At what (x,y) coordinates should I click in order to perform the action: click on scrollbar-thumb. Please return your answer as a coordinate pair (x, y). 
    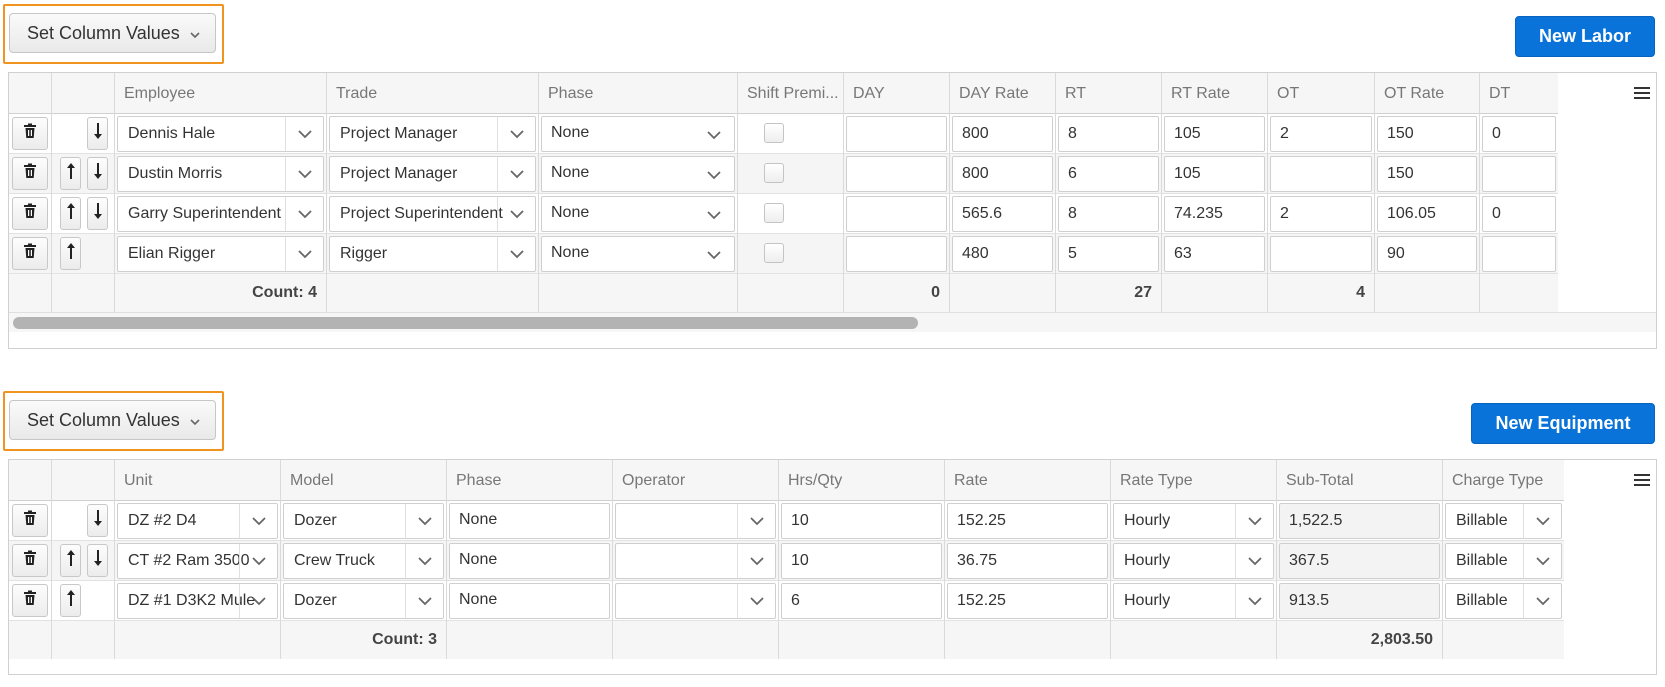
    Looking at the image, I should click on (465, 323).